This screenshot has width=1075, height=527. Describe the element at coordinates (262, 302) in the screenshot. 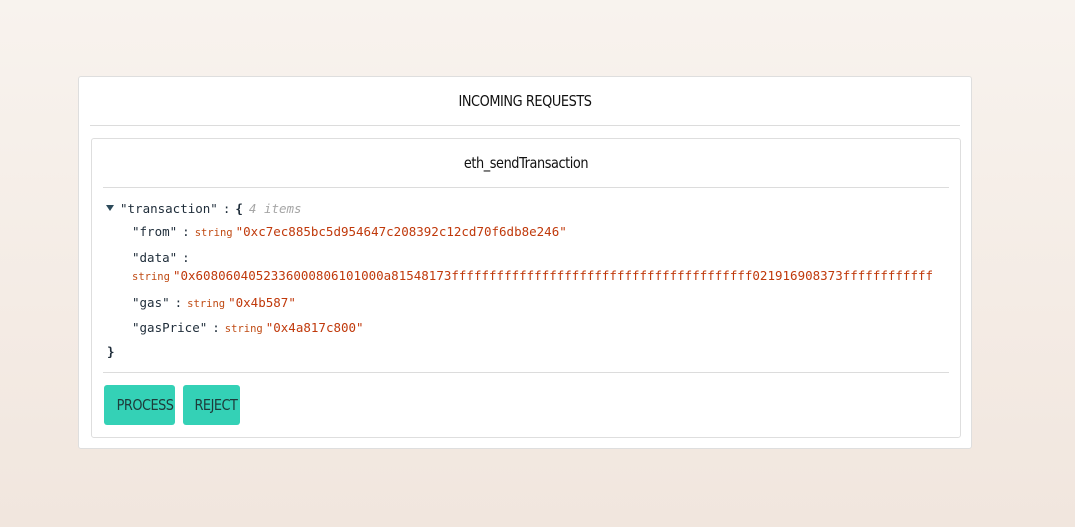

I see `json-field-value: "0x4b587"` at that location.